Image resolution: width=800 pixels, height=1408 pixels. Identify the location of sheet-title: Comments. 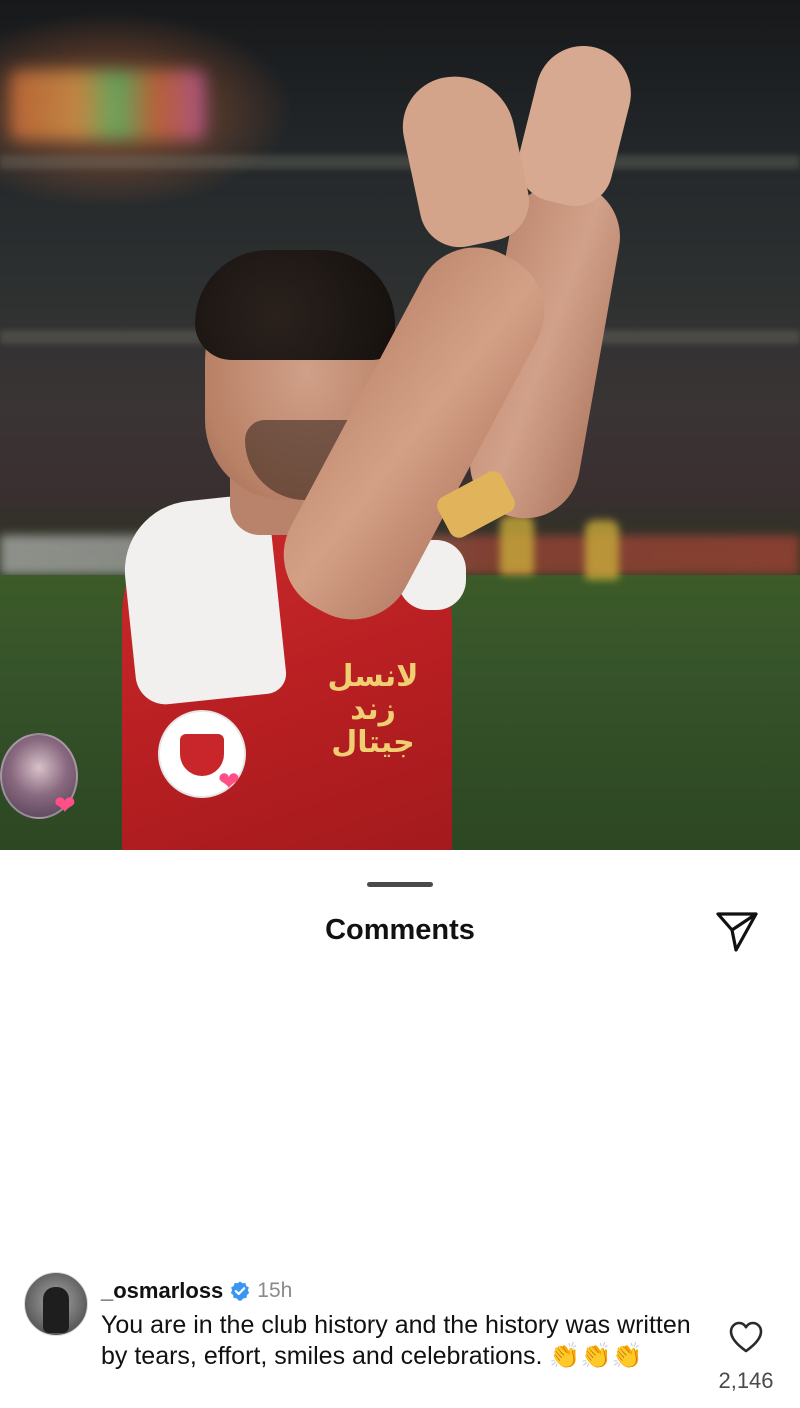
(400, 930).